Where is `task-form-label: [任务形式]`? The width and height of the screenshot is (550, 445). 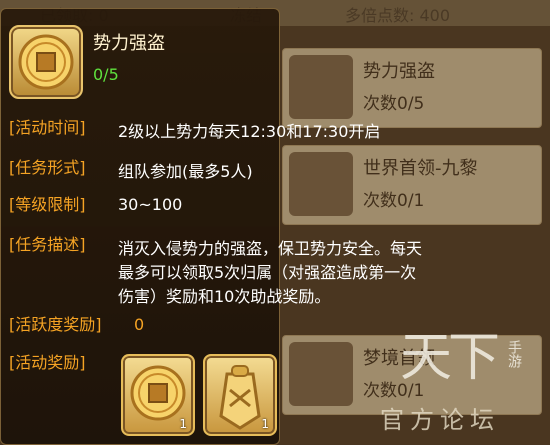 task-form-label: [任务形式] is located at coordinates (47, 167).